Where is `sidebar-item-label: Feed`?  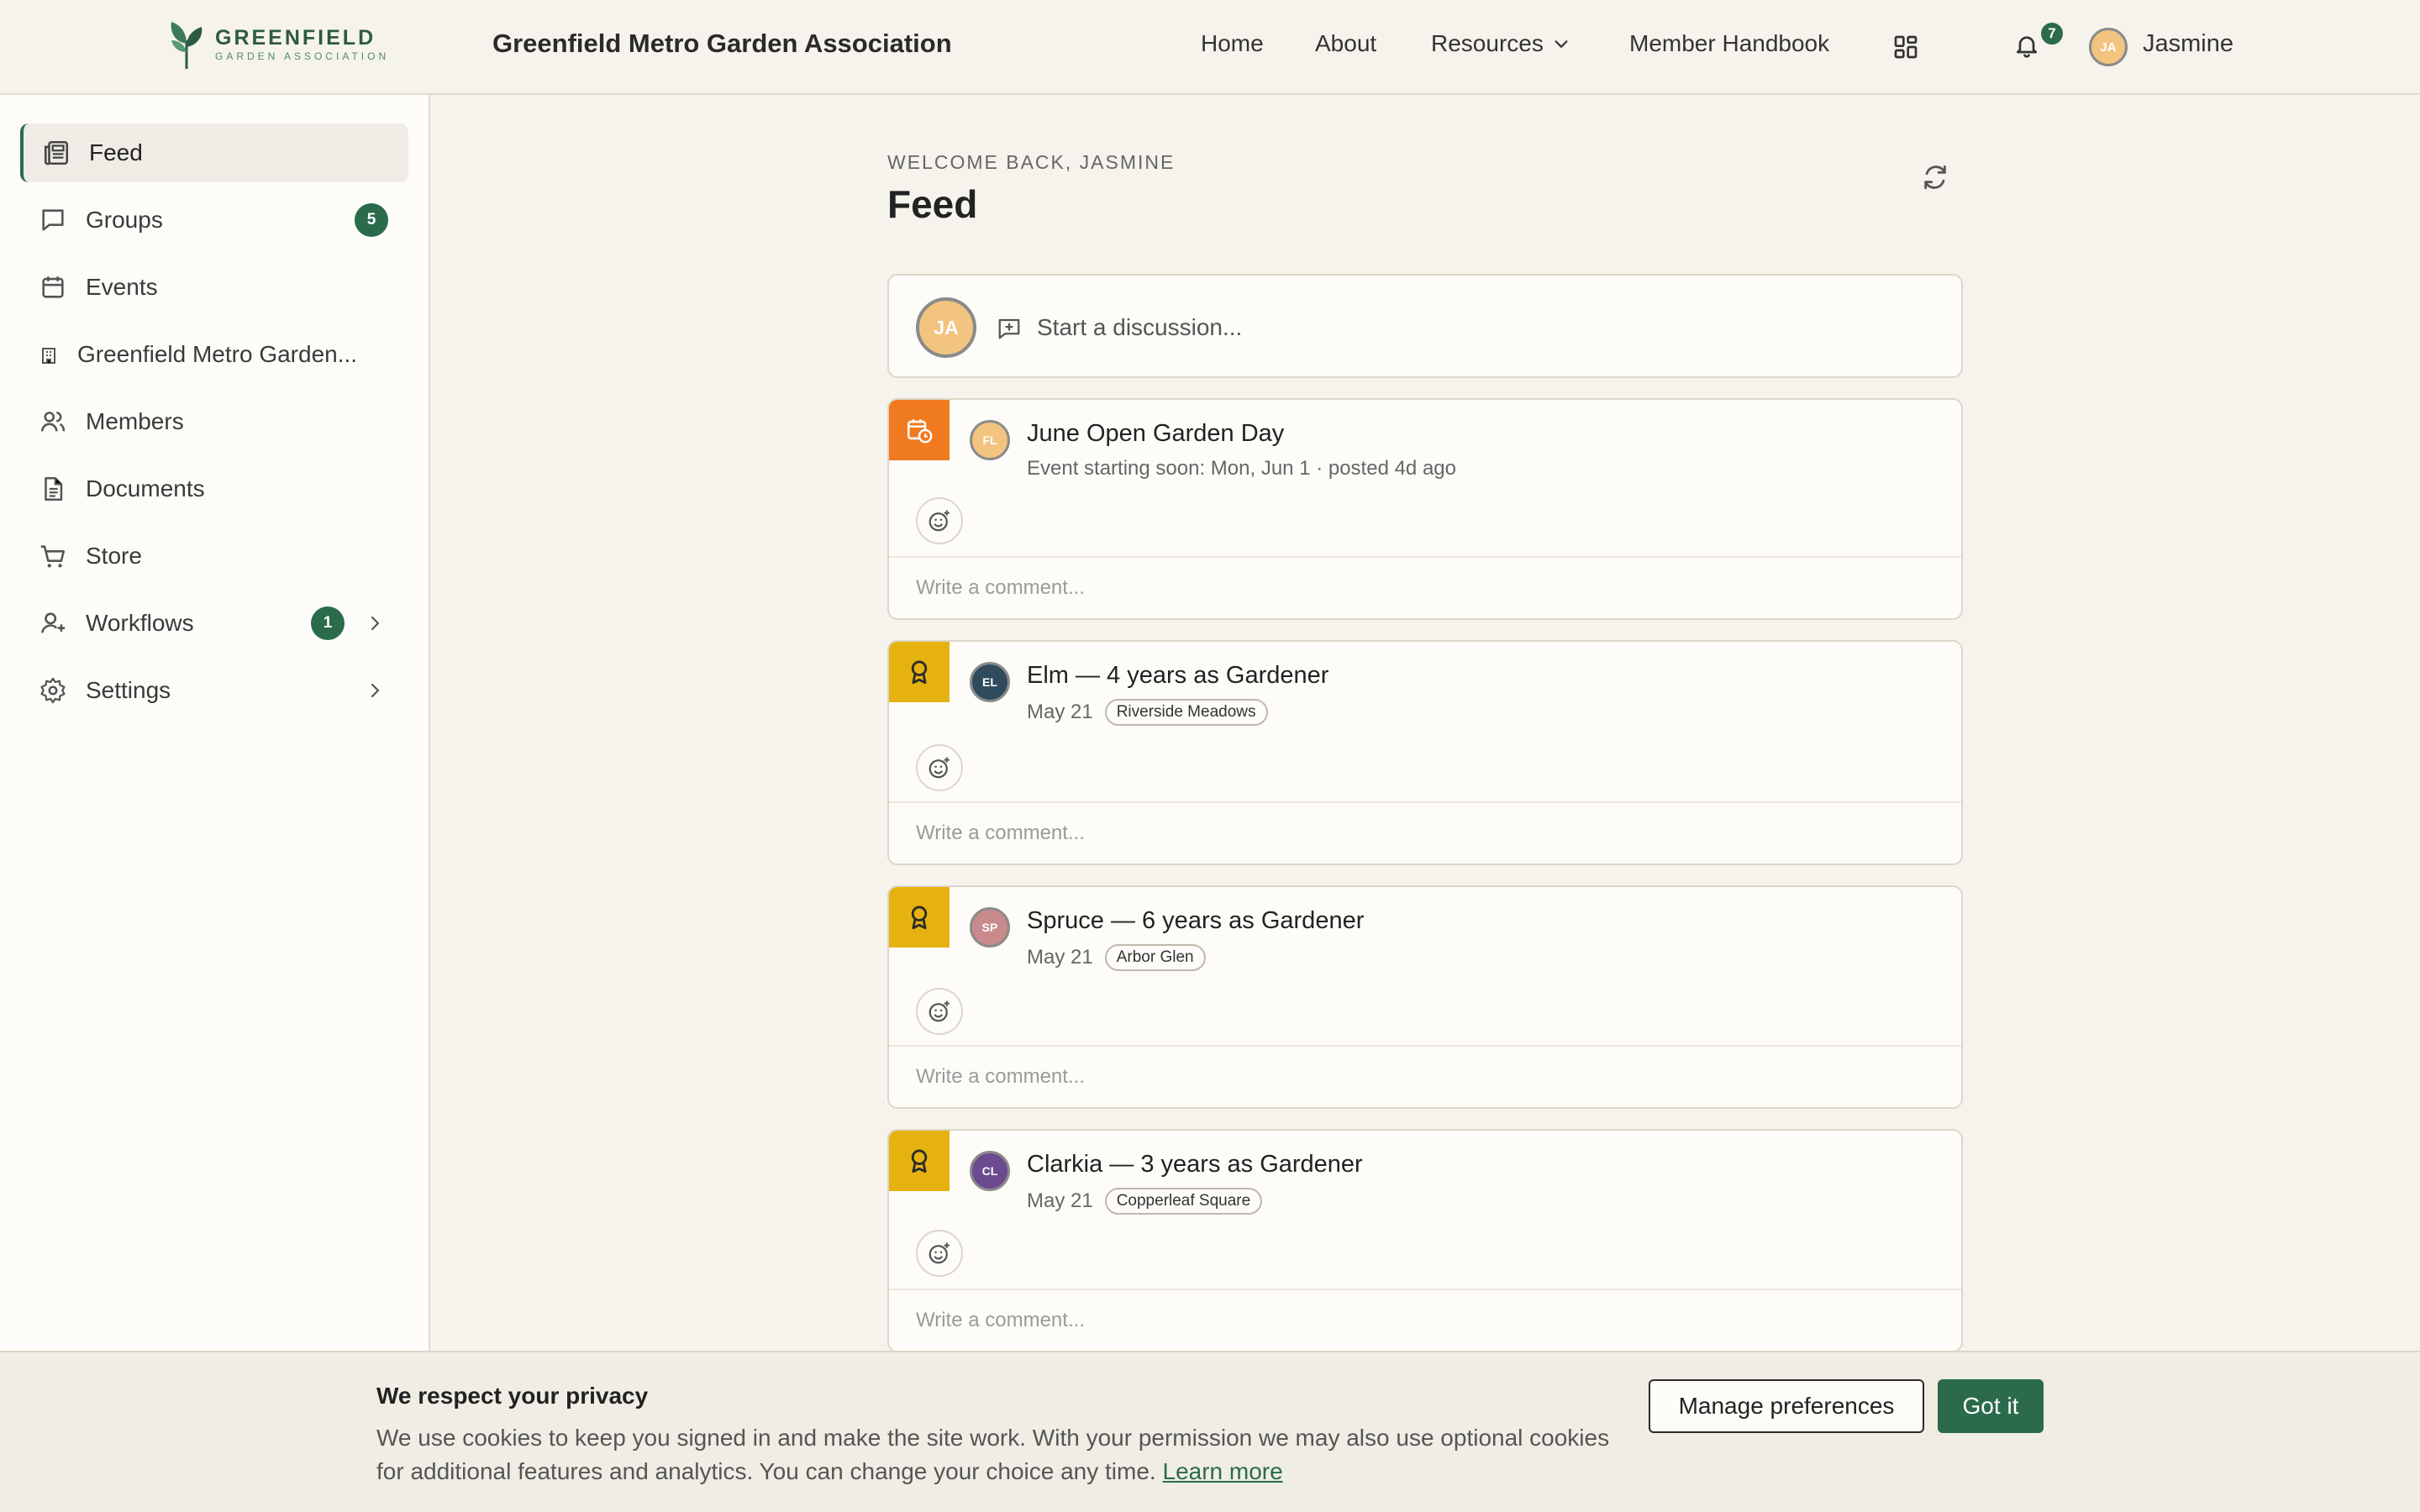
sidebar-item-label: Feed is located at coordinates (116, 152).